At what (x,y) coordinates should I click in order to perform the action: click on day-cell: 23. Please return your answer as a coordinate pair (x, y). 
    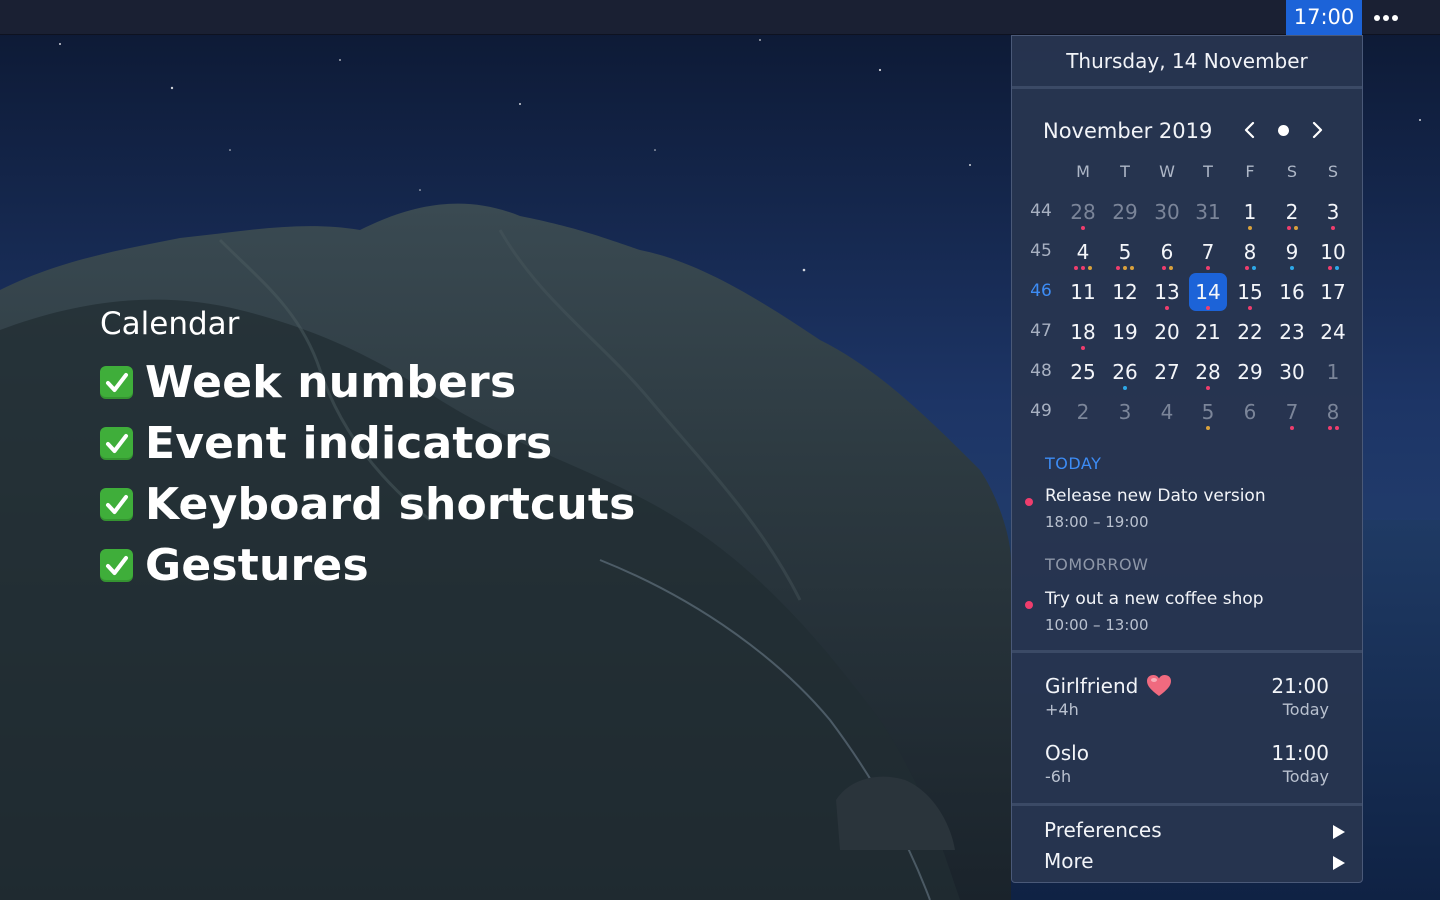
    Looking at the image, I should click on (1292, 332).